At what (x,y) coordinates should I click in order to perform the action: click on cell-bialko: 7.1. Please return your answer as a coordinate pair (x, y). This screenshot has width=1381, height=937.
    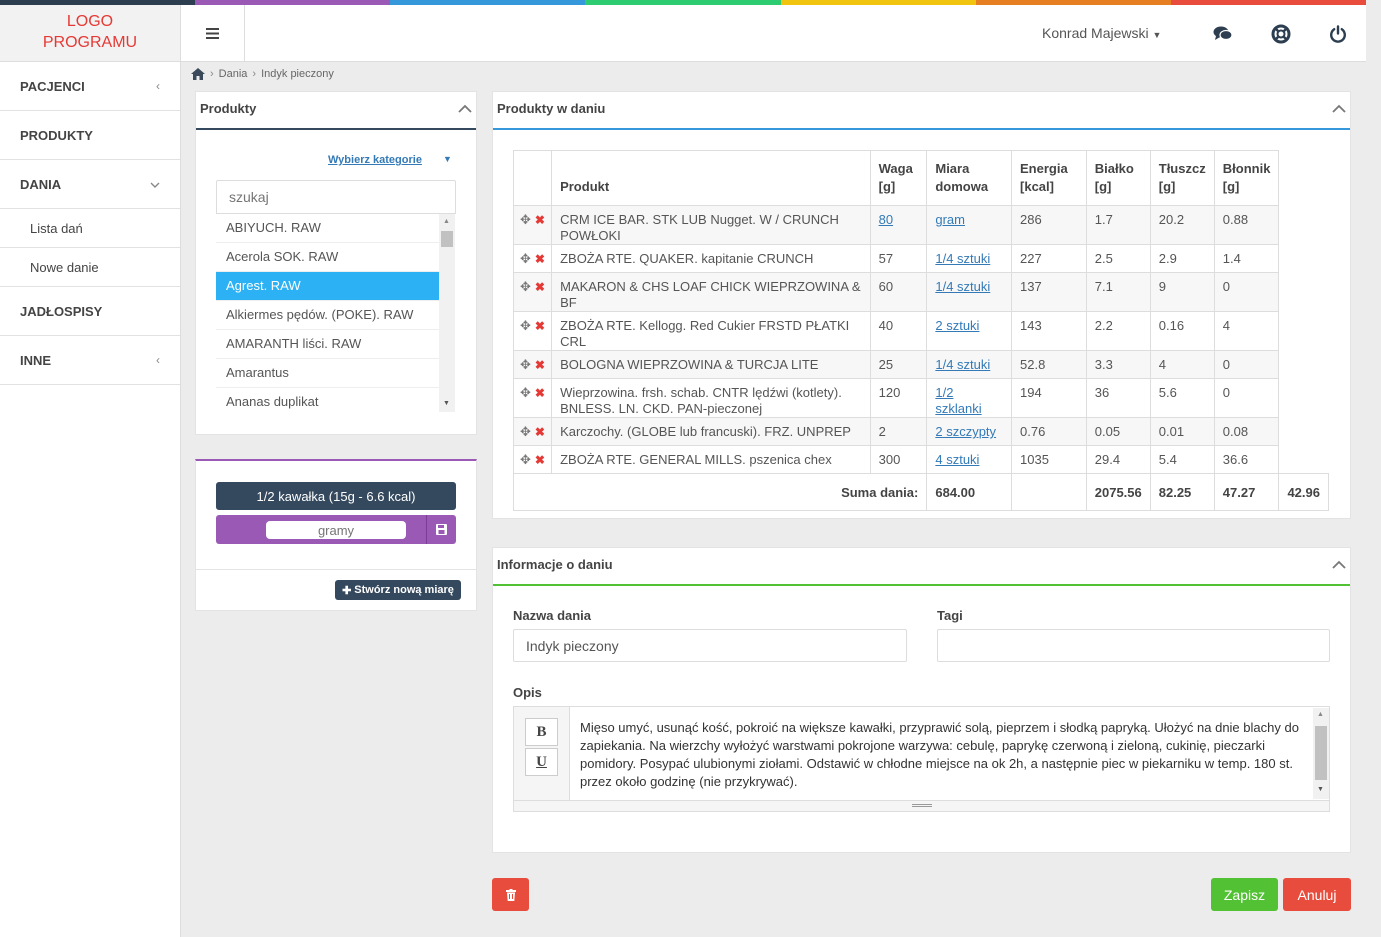
    Looking at the image, I should click on (1118, 292).